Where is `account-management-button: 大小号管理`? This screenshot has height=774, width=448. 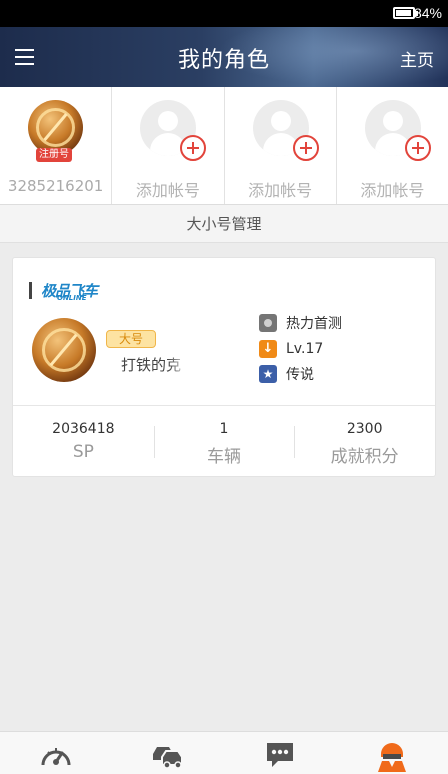
account-management-button: 大小号管理 is located at coordinates (224, 224).